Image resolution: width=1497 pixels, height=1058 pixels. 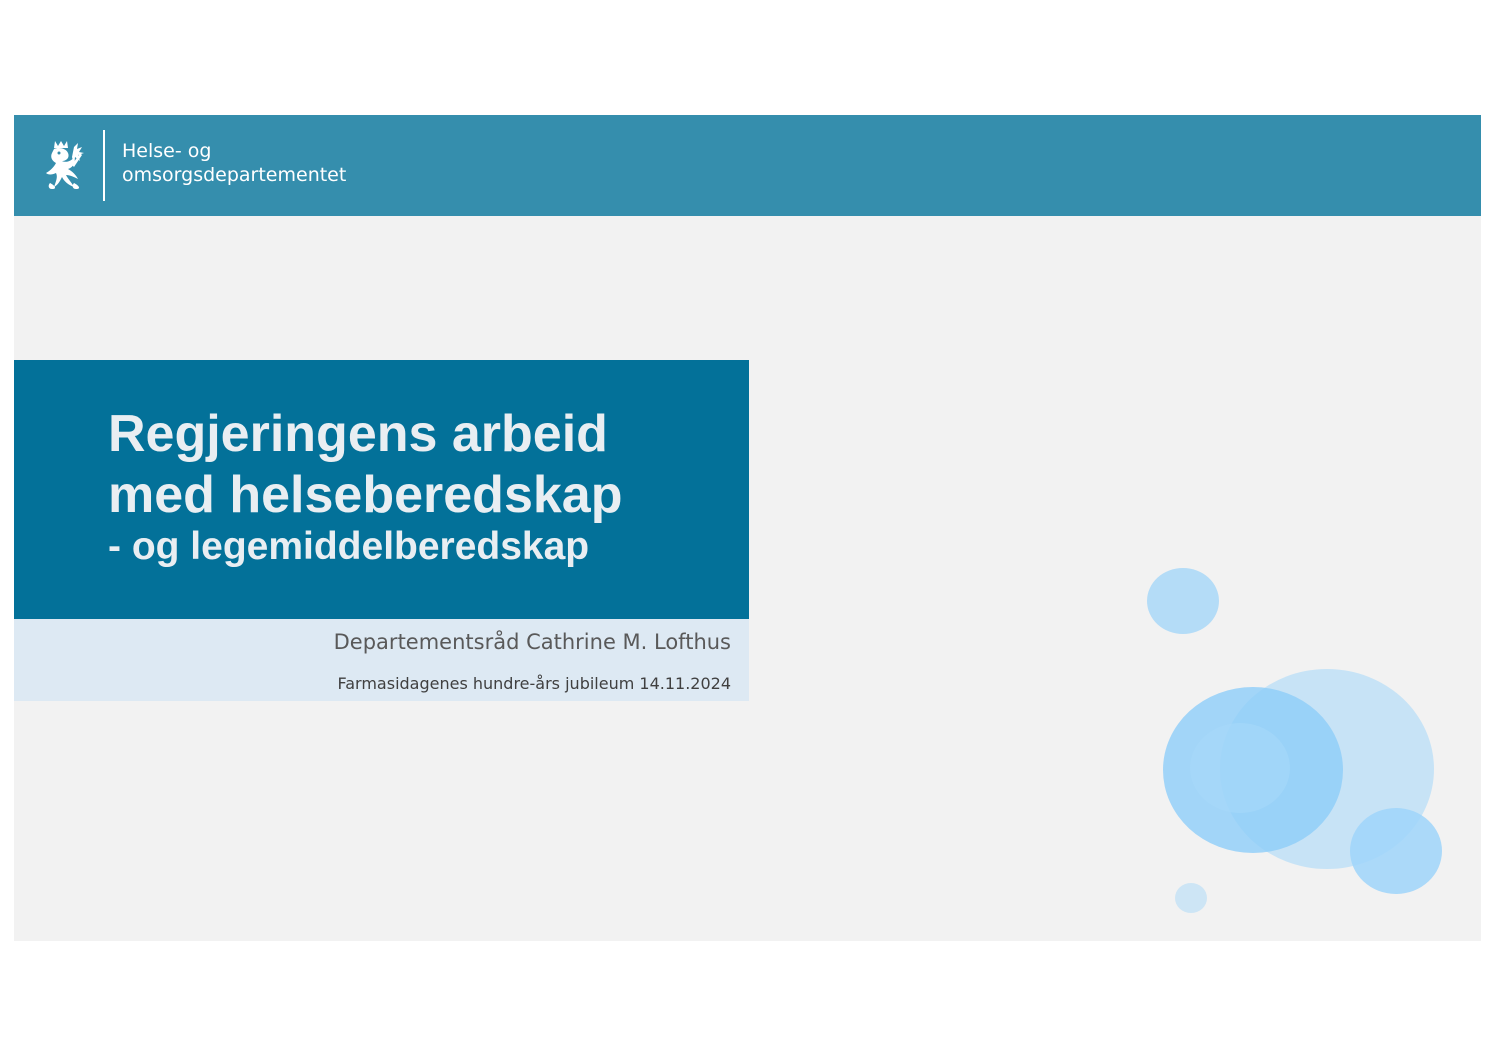 What do you see at coordinates (234, 175) in the screenshot?
I see `department-name-line2: omsorgsdepartementet` at bounding box center [234, 175].